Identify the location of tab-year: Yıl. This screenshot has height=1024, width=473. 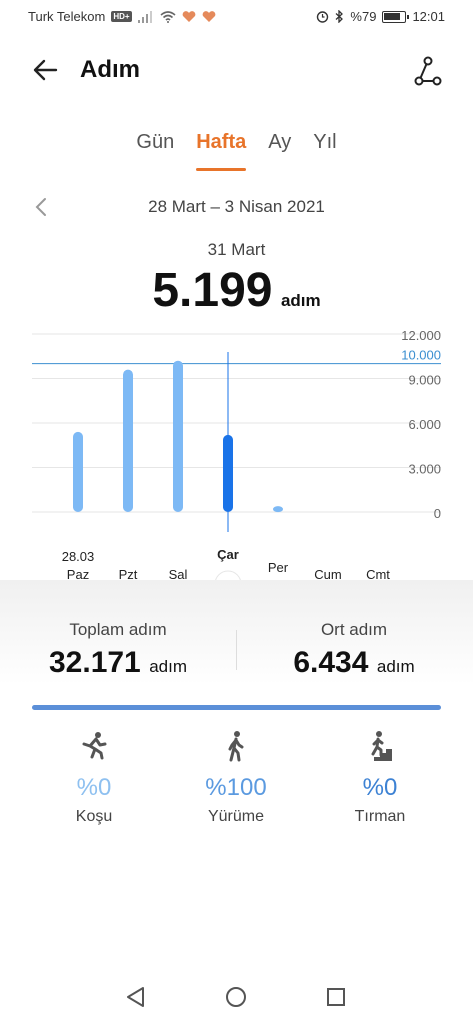
(324, 151).